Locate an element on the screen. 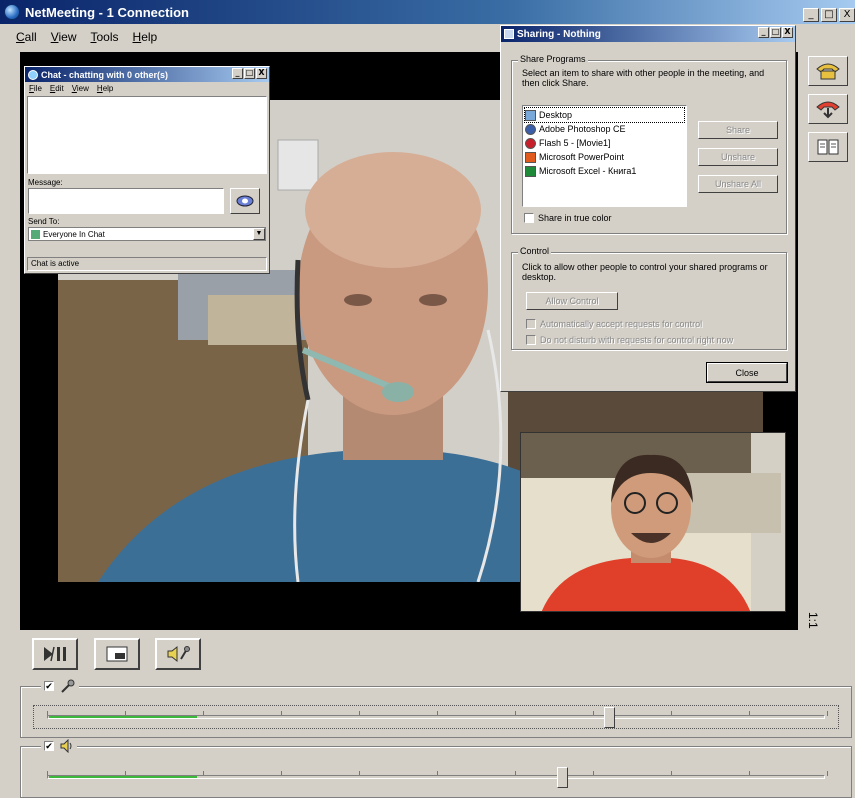 The width and height of the screenshot is (855, 798). phone-icon is located at coordinates (828, 71).